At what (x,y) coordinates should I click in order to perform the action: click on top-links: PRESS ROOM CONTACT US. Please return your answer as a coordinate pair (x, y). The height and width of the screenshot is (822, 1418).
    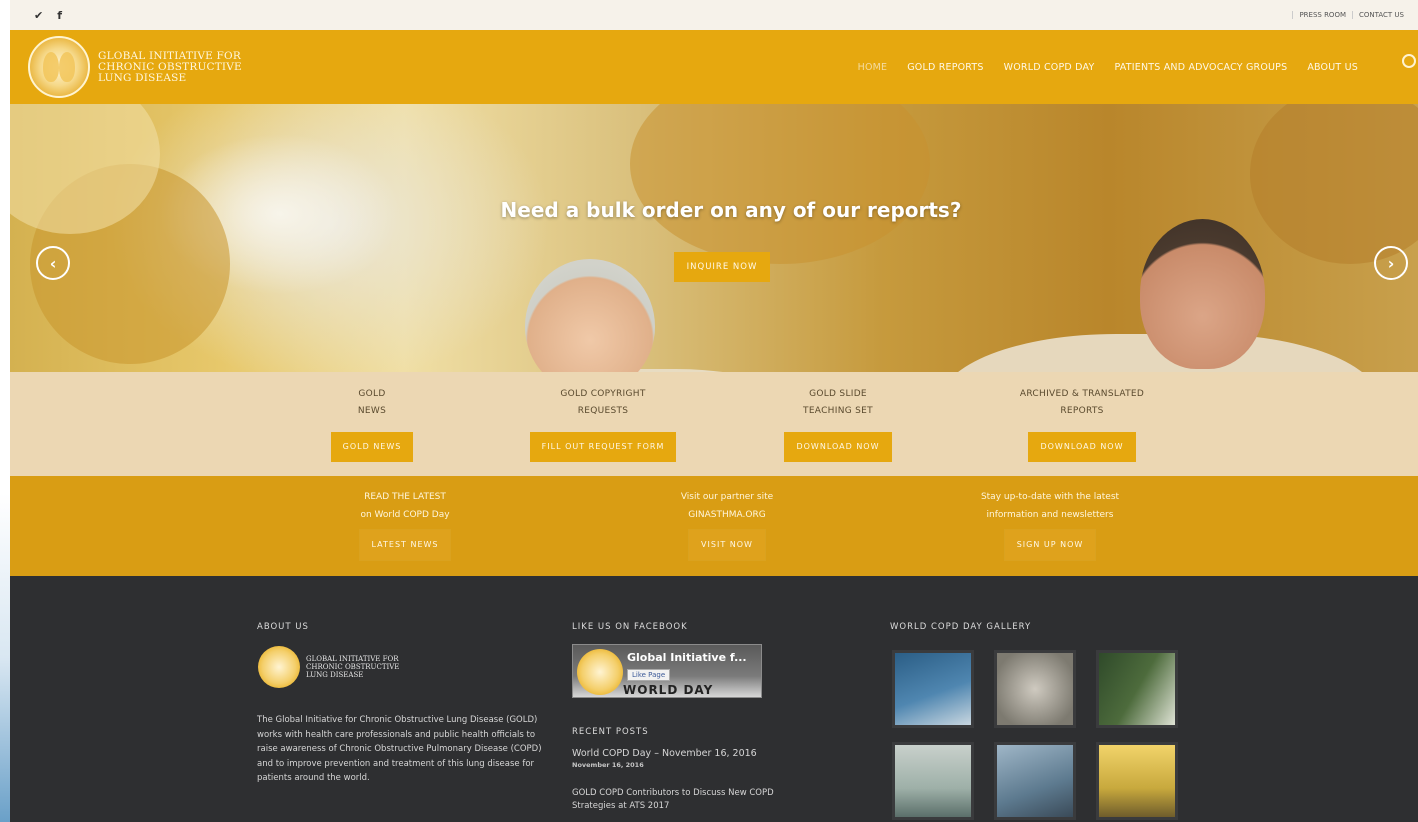
    Looking at the image, I should click on (1351, 15).